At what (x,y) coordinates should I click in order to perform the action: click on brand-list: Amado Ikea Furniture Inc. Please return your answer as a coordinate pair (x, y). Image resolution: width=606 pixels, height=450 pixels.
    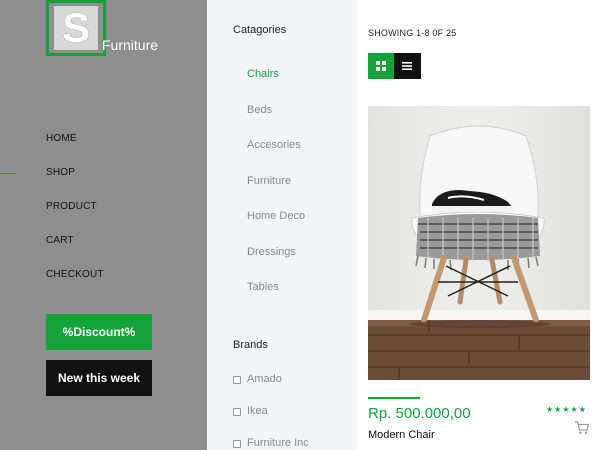
    Looking at the image, I should click on (271, 411).